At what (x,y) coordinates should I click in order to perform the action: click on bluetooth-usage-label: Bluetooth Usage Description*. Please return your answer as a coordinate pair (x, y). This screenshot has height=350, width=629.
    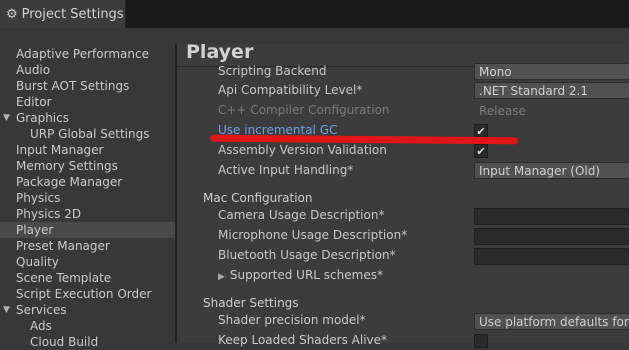
    Looking at the image, I should click on (307, 255).